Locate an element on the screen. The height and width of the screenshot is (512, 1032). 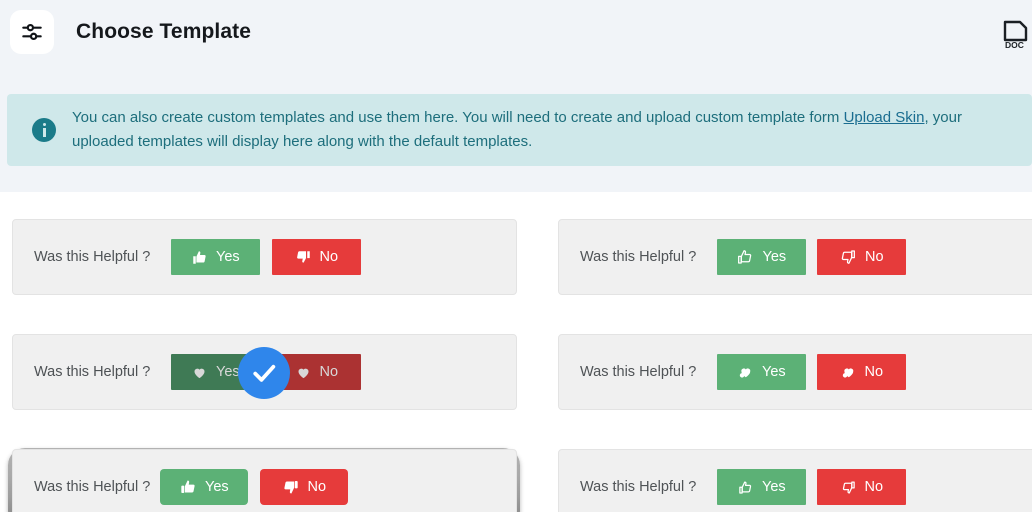
thumbs-up-solid-icon is located at coordinates (199, 257).